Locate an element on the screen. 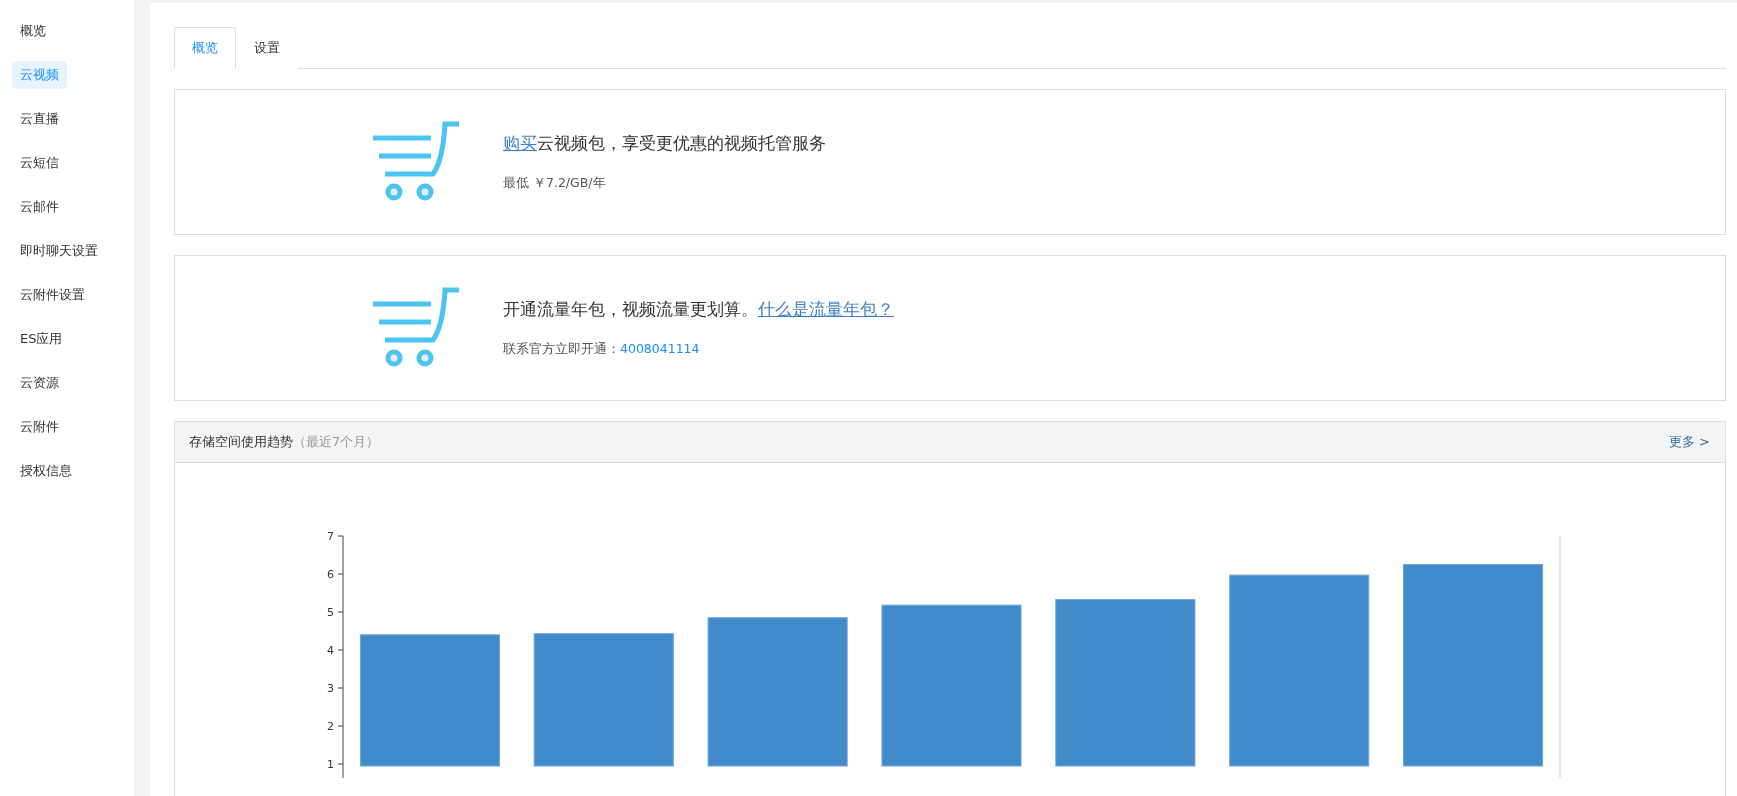  sidebar-item: 云附件 is located at coordinates (39, 427).